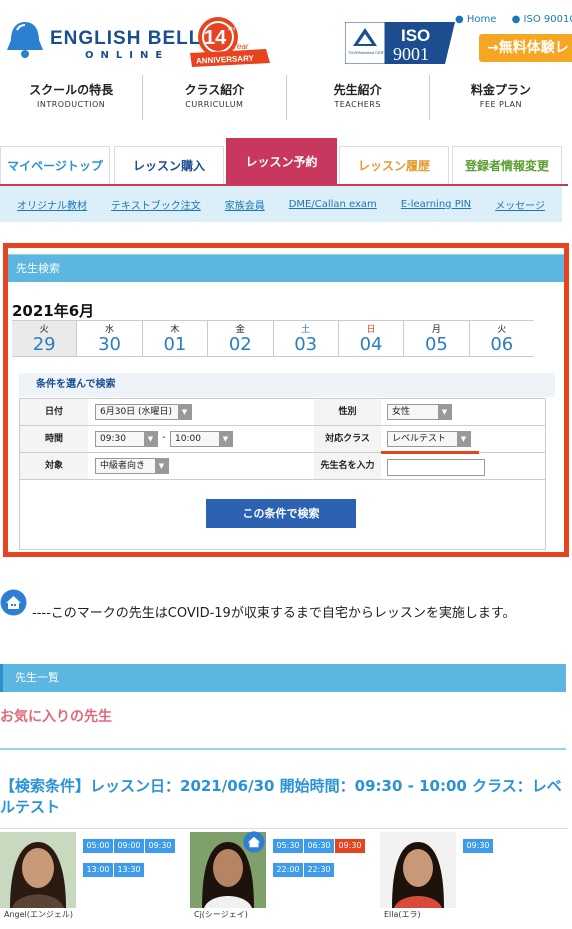 The width and height of the screenshot is (572, 929). What do you see at coordinates (129, 870) in the screenshot?
I see `time-slot: 13:30` at bounding box center [129, 870].